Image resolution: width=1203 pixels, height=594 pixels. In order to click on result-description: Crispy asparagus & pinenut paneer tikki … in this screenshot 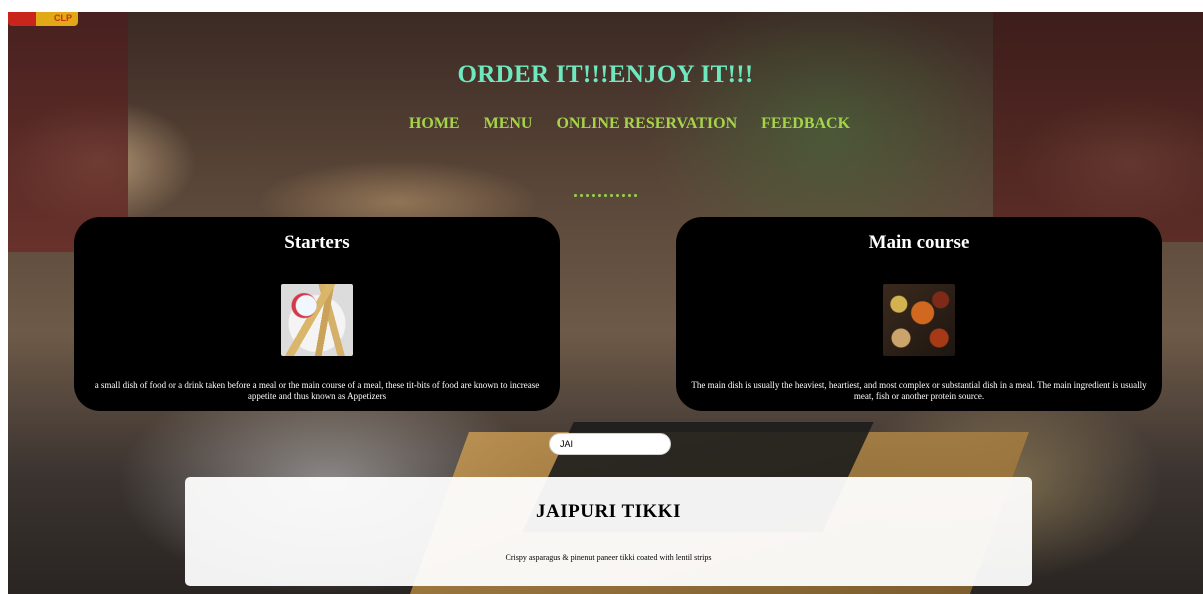, I will do `click(608, 557)`.